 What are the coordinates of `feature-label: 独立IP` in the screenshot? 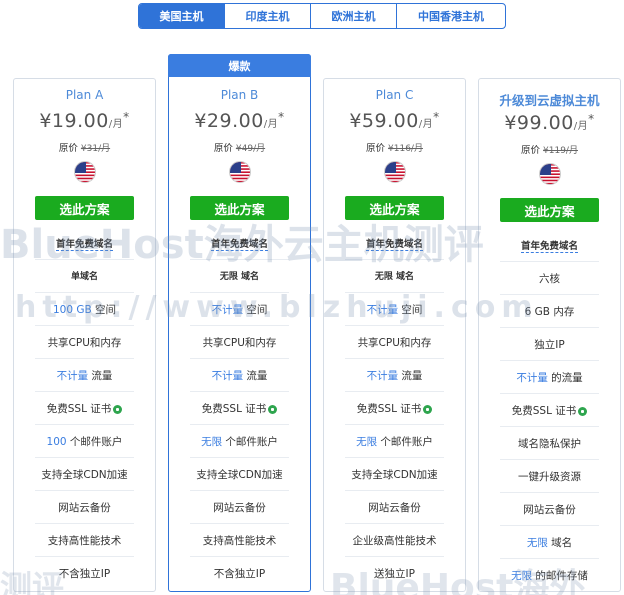 It's located at (549, 345).